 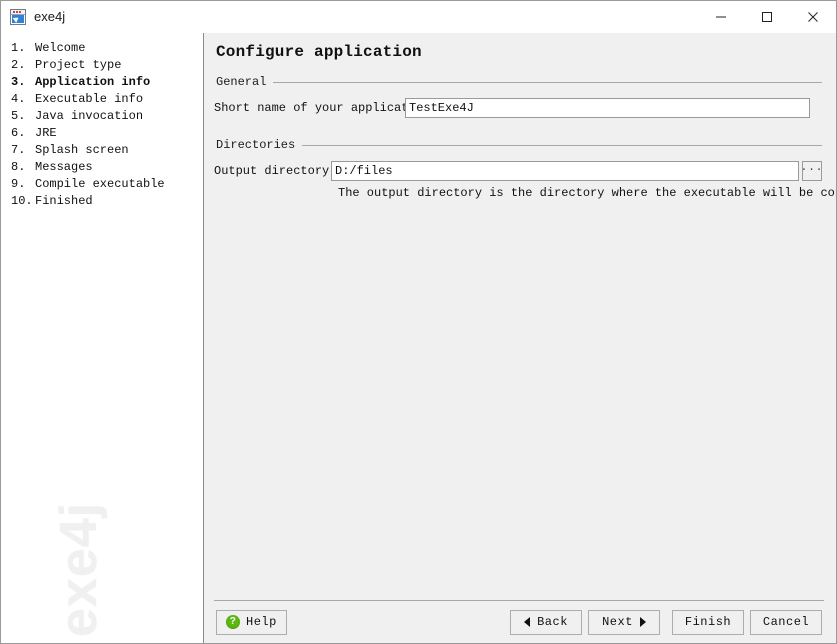 I want to click on window-controls, so click(x=767, y=17).